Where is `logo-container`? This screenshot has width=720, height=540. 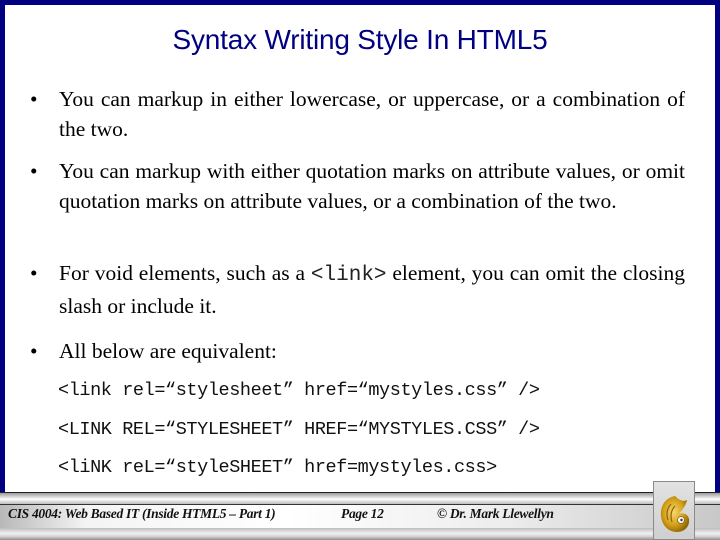 logo-container is located at coordinates (674, 510).